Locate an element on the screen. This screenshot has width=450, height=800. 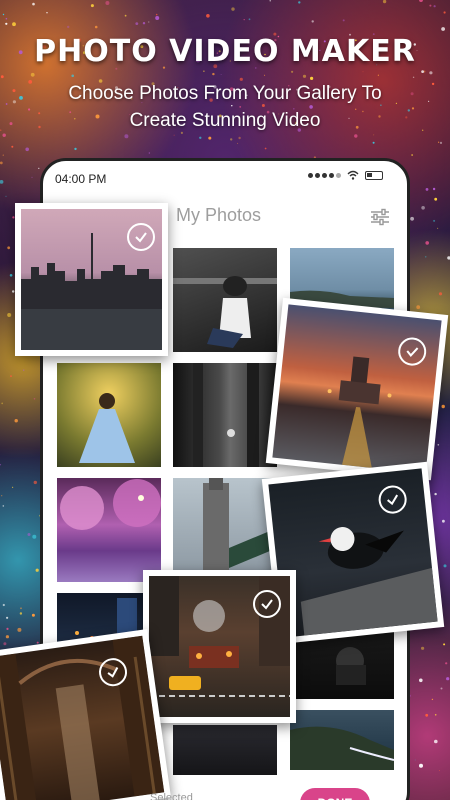
battery-icon is located at coordinates (374, 175).